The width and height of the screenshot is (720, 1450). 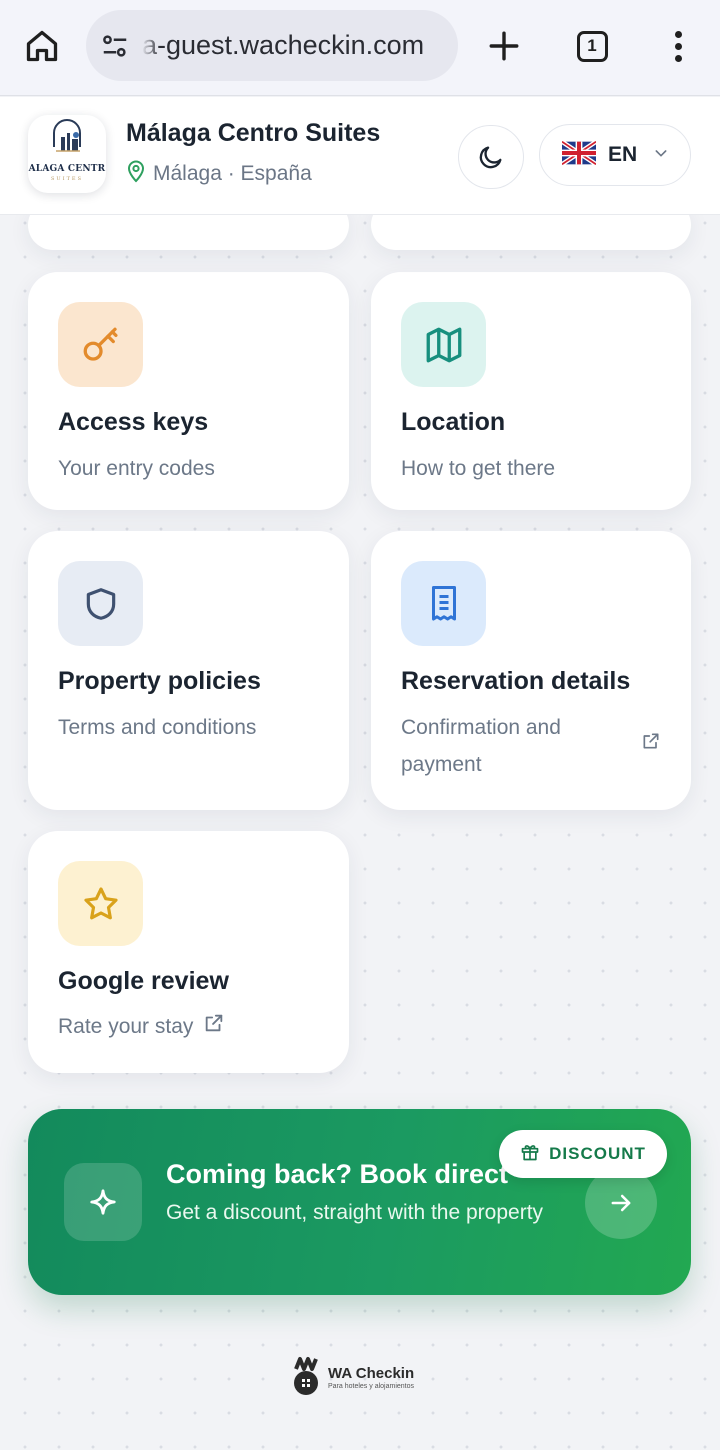 I want to click on browser-toolbar: a-guest.wacheckin.com 1, so click(x=360, y=48).